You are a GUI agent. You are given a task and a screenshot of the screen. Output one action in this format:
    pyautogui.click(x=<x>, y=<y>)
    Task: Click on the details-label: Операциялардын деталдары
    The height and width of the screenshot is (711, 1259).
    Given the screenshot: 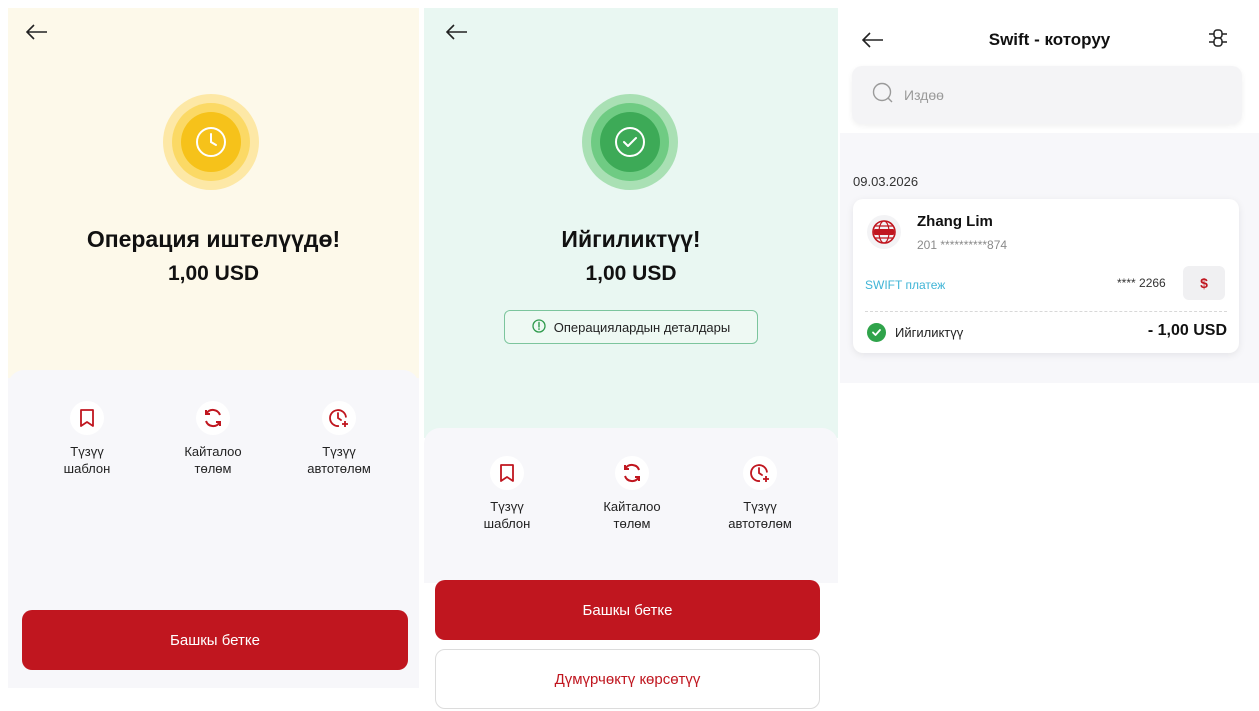 What is the action you would take?
    pyautogui.click(x=642, y=327)
    